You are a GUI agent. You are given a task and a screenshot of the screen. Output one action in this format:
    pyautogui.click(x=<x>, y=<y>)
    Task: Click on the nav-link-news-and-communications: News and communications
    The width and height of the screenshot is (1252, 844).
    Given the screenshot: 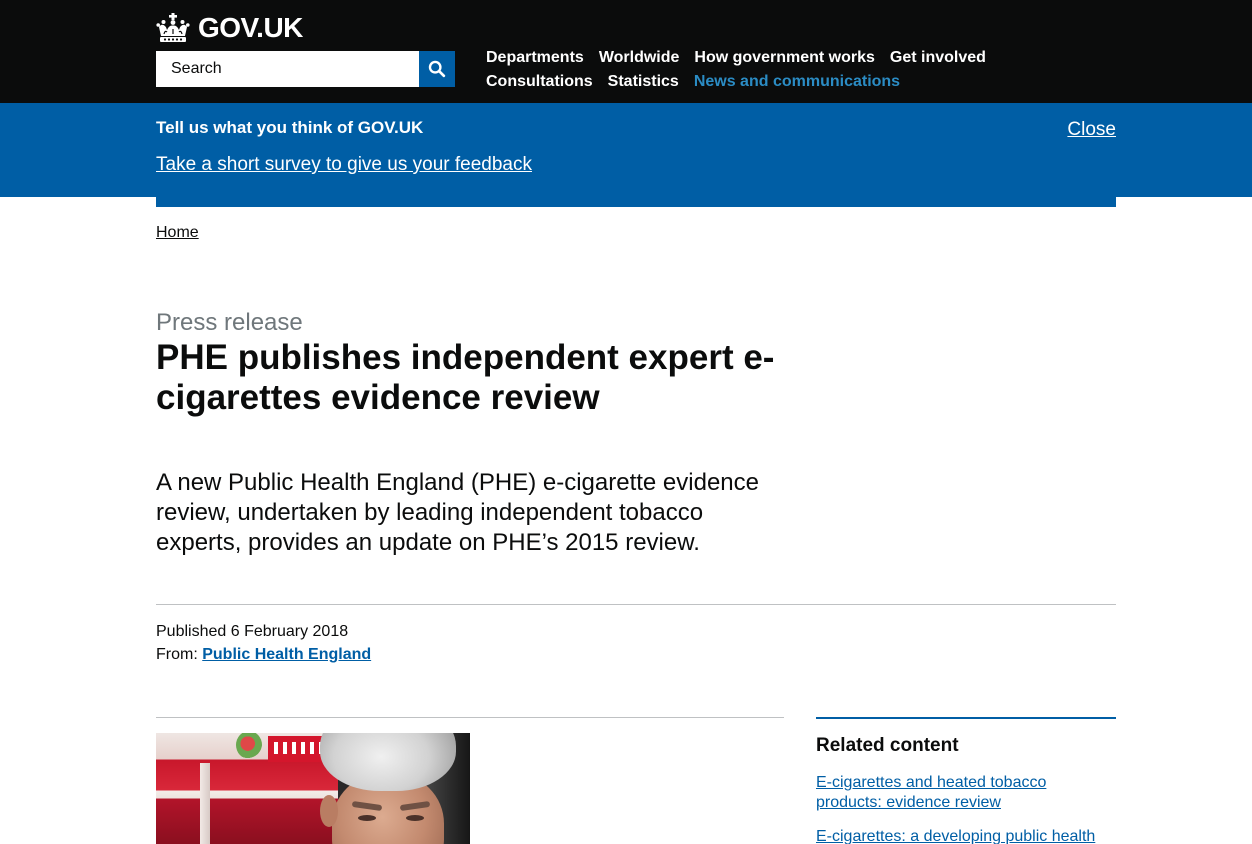 What is the action you would take?
    pyautogui.click(x=797, y=84)
    